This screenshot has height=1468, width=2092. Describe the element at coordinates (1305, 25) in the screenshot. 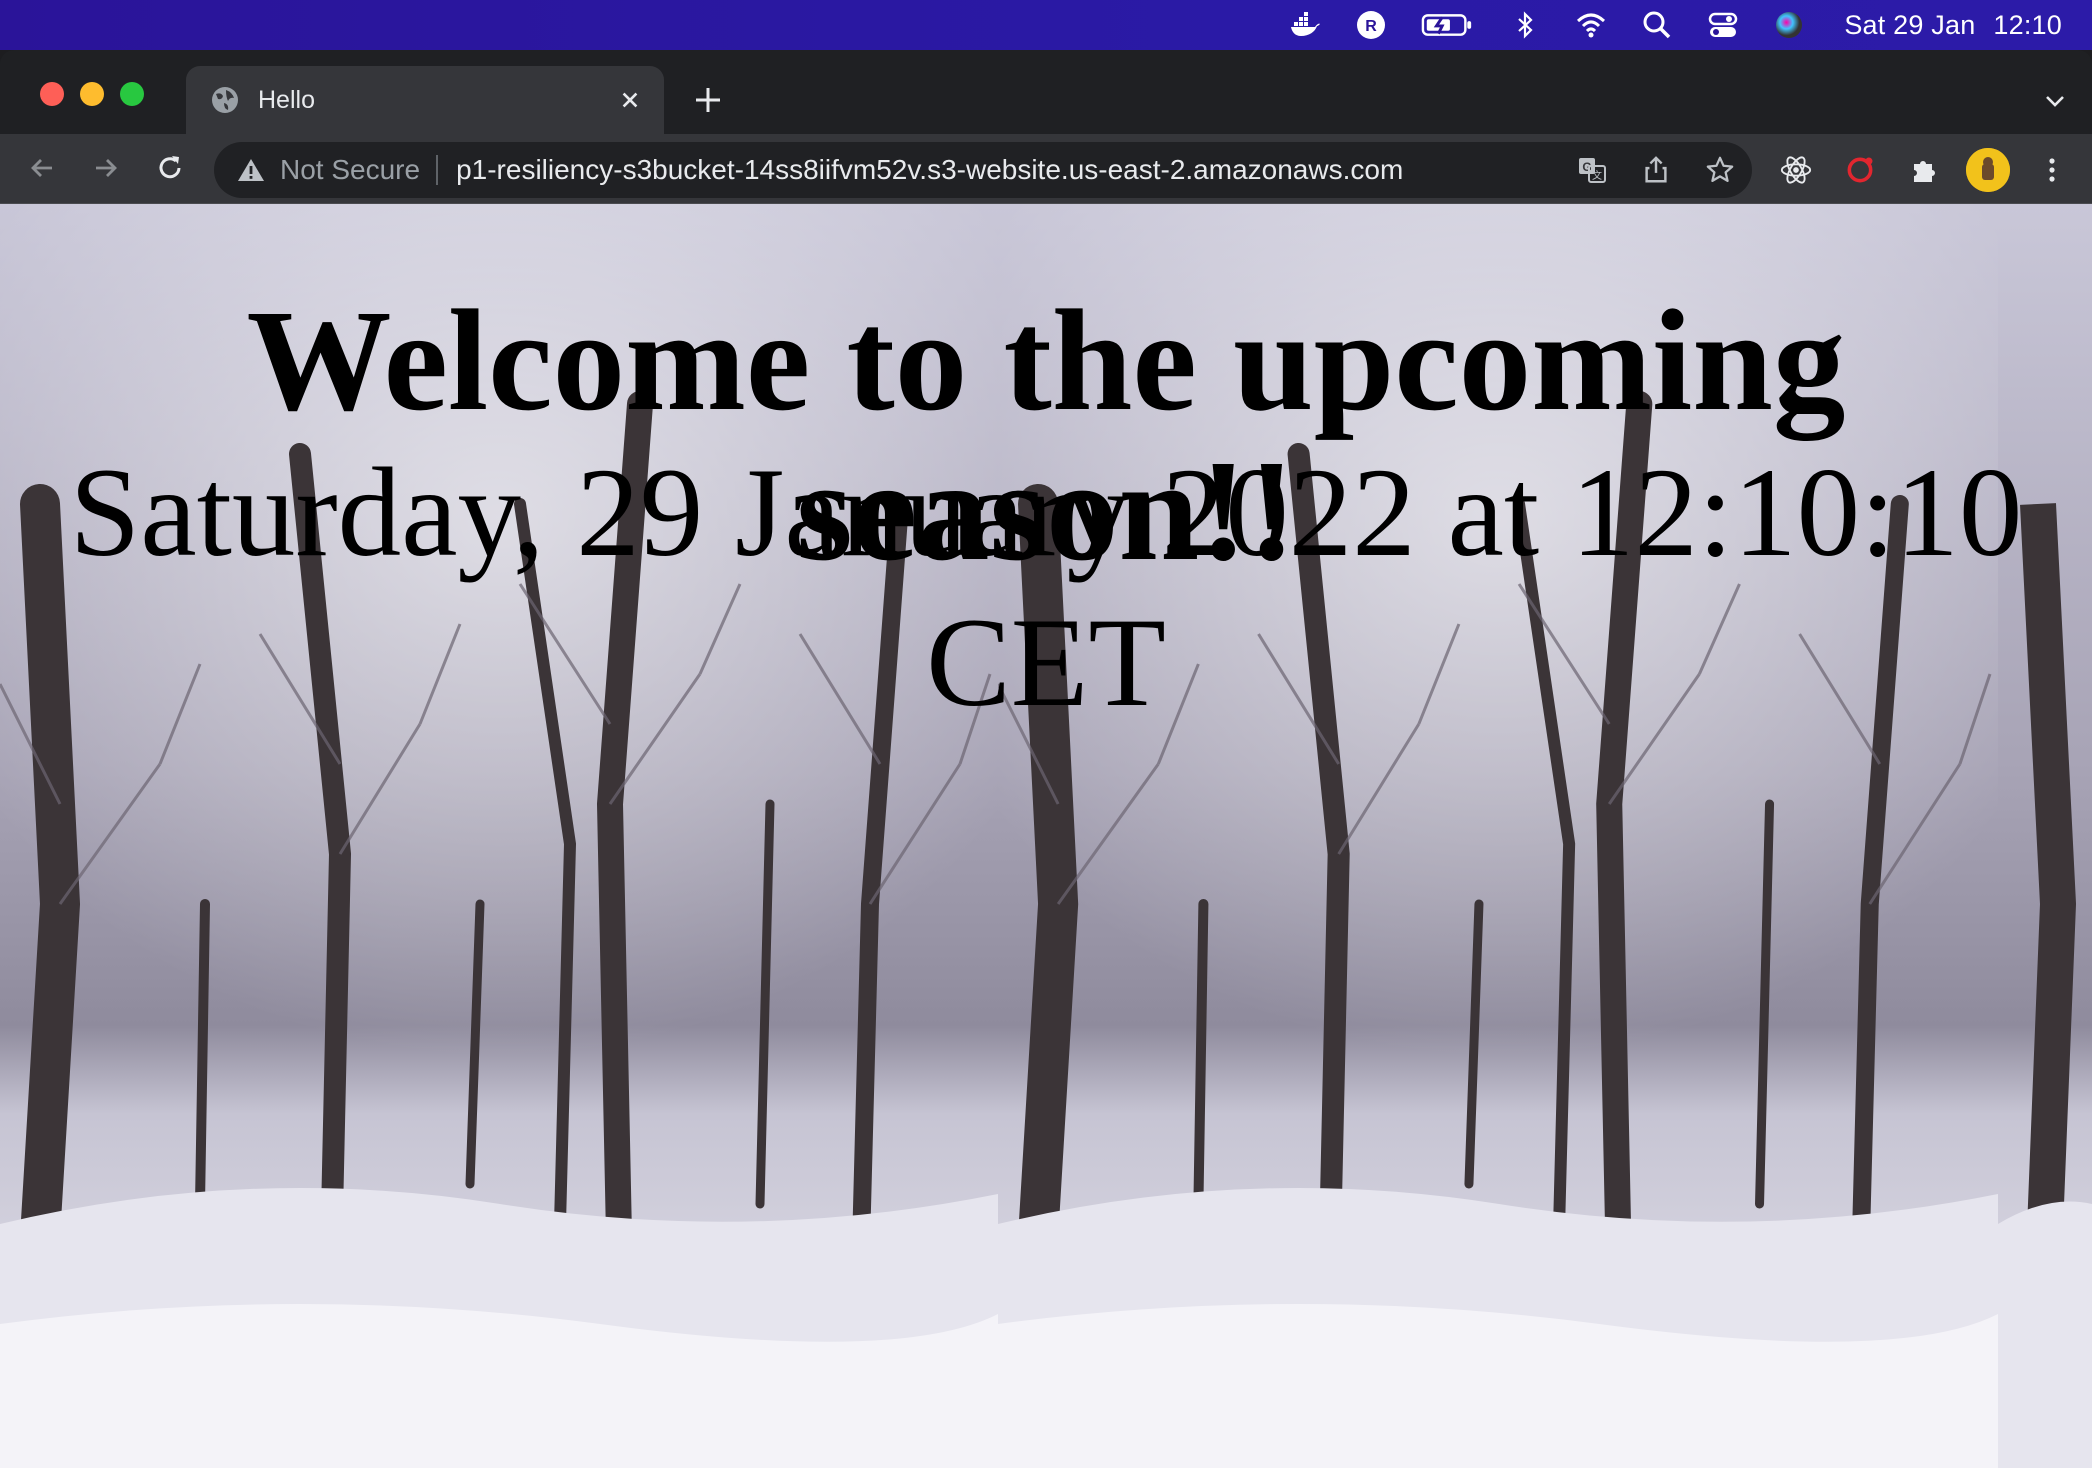

I see `docker-icon` at that location.